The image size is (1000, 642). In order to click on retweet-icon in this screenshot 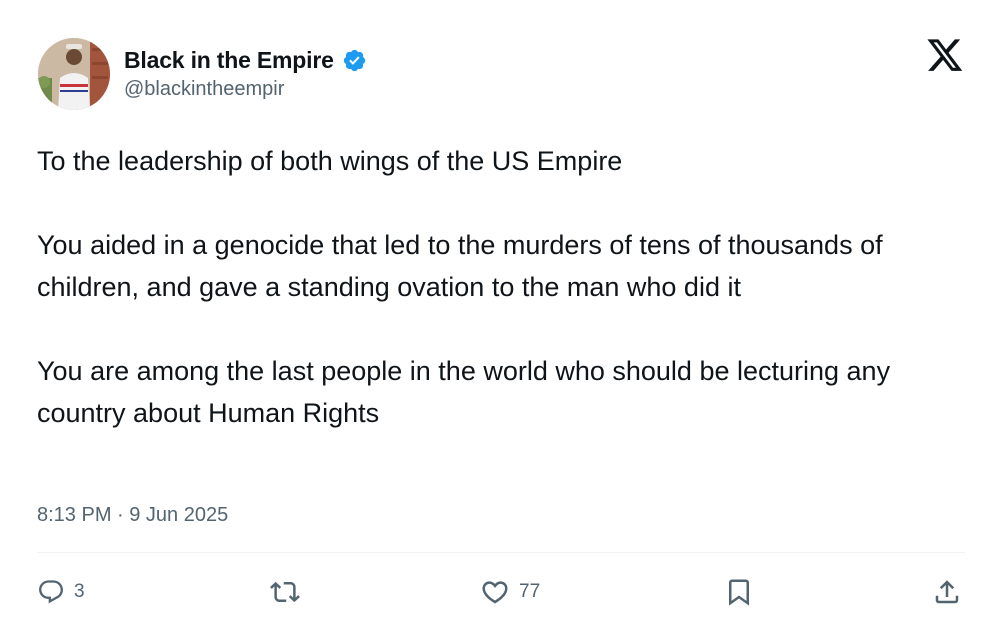, I will do `click(285, 592)`.